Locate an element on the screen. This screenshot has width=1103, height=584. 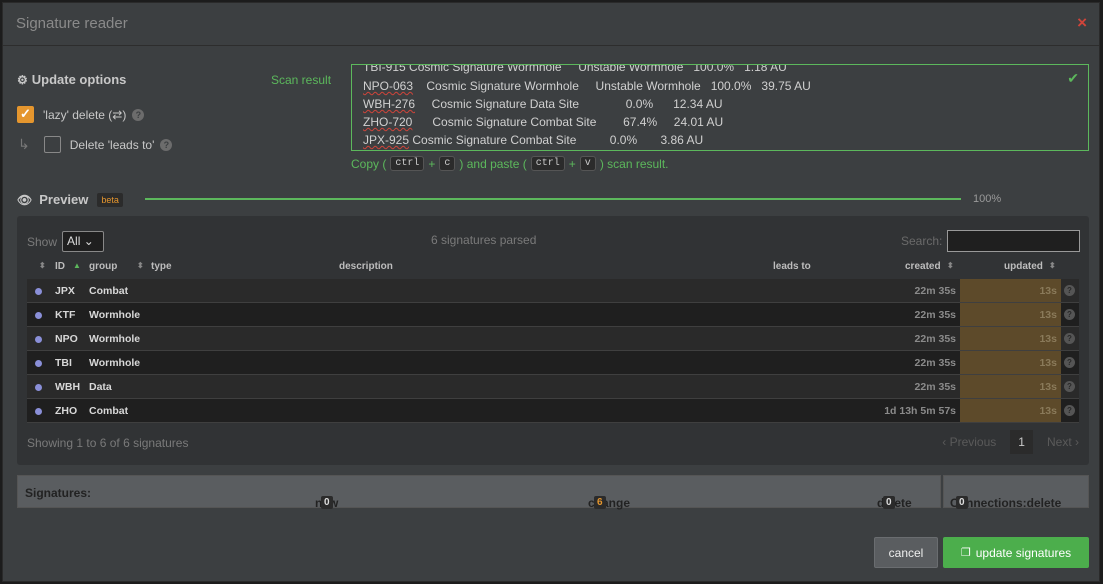
col-leads-to: leads to is located at coordinates (792, 266).